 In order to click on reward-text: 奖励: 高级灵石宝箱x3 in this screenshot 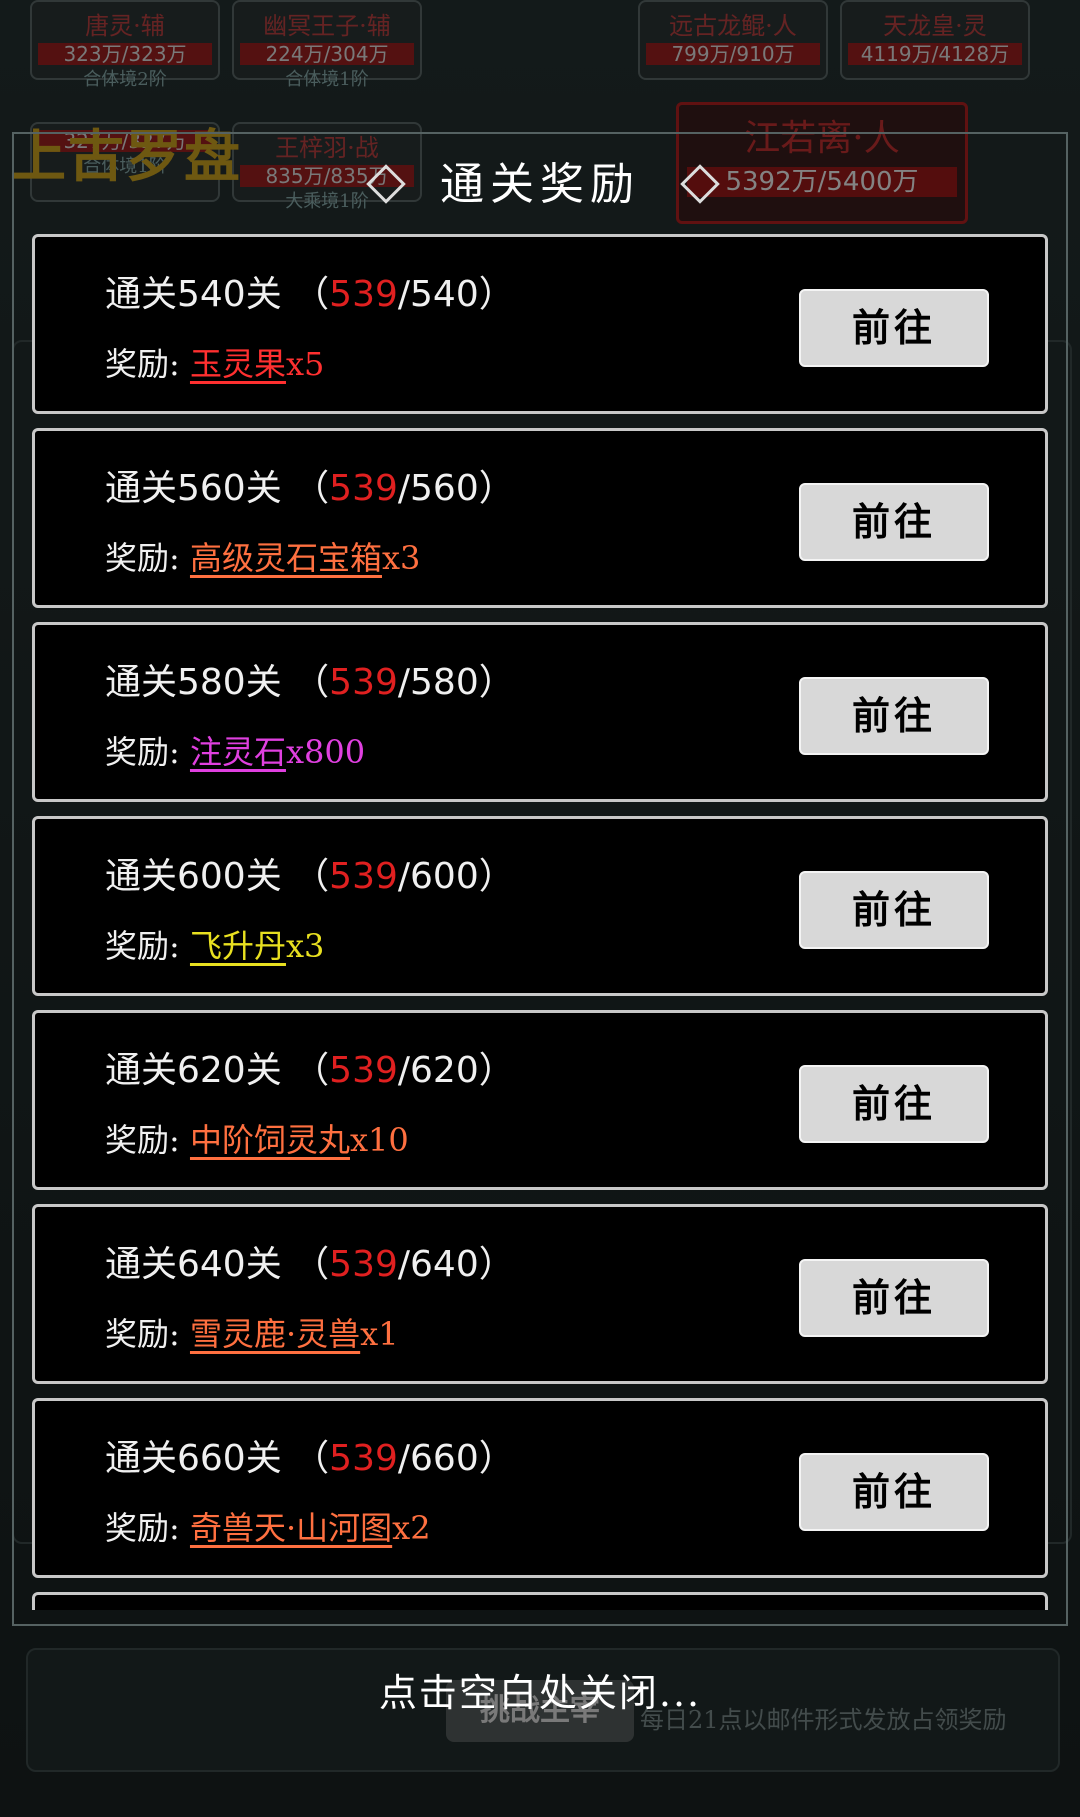, I will do `click(263, 558)`.